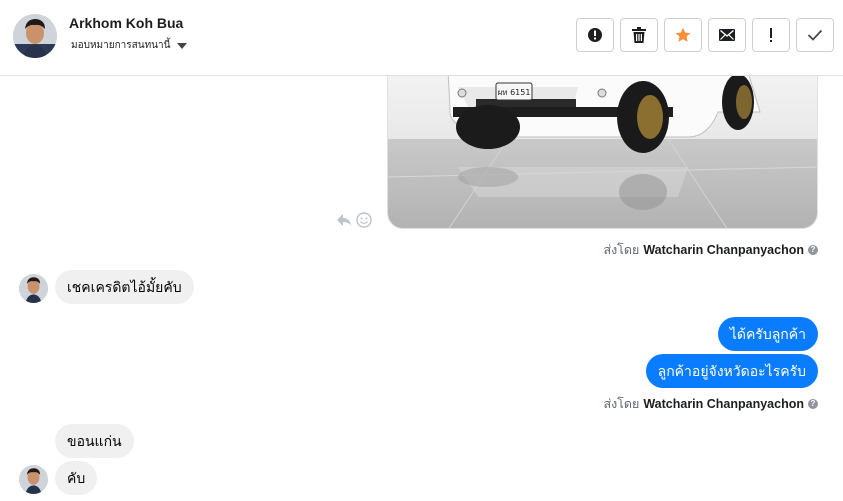 The height and width of the screenshot is (501, 843). I want to click on exclamation-icon, so click(771, 35).